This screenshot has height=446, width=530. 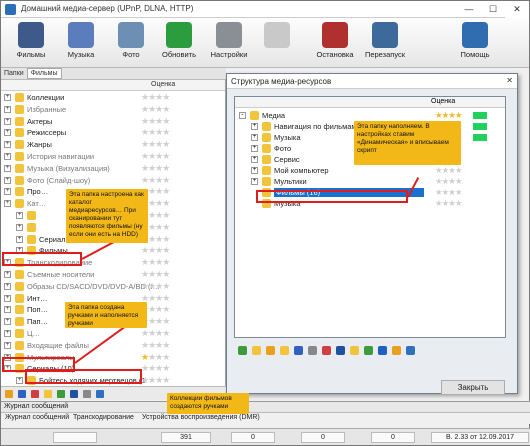 What do you see at coordinates (131, 44) in the screenshot?
I see `toolbar-button-2: Фото` at bounding box center [131, 44].